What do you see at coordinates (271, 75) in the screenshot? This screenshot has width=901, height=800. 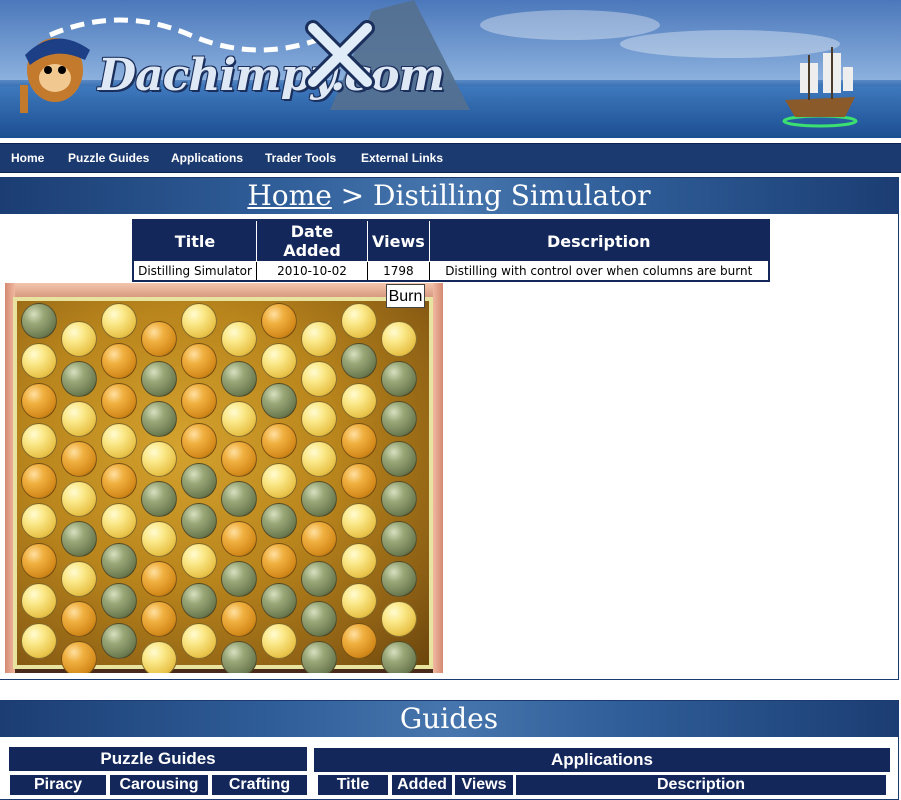 I see `site-logo: Dachimpy.com` at bounding box center [271, 75].